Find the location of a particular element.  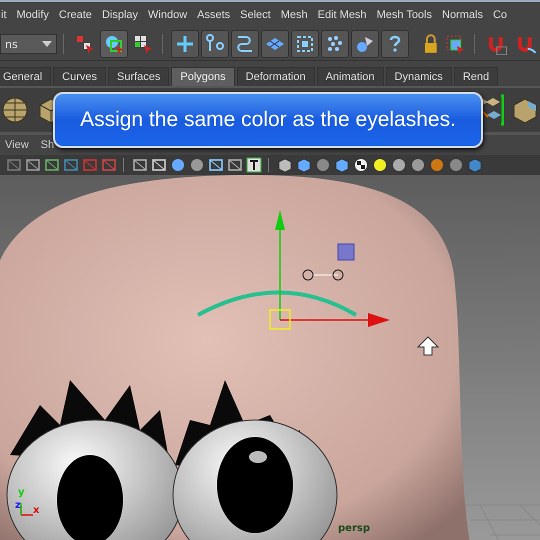

shelf-tab: Curves is located at coordinates (79, 76).